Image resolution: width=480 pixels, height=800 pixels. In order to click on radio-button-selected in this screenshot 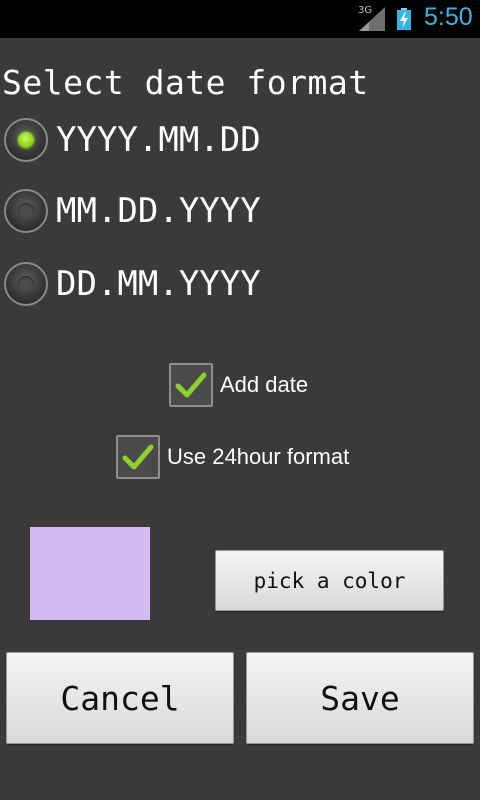, I will do `click(26, 140)`.